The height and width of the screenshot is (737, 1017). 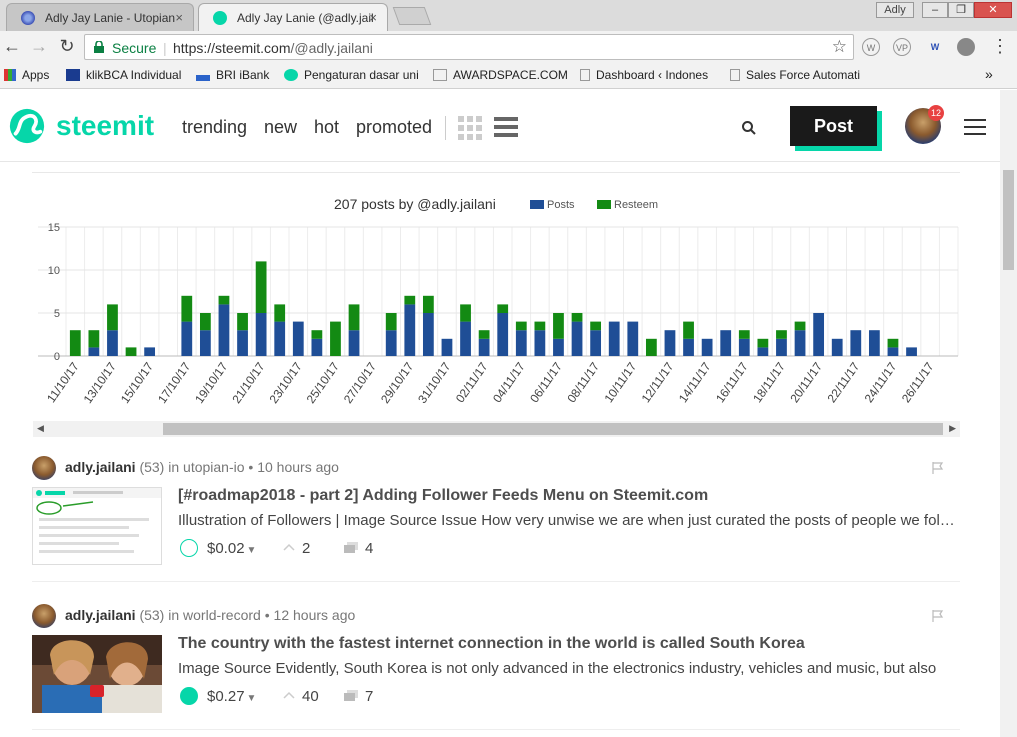 I want to click on close-window-button: ✕, so click(x=993, y=10).